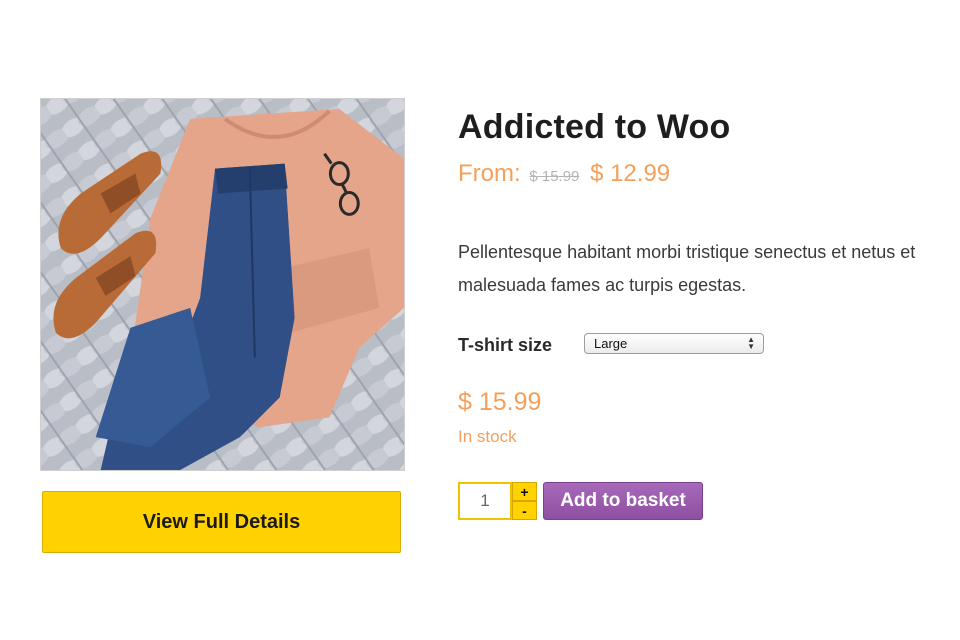 This screenshot has height=640, width=960. I want to click on quantity-input: 1, so click(485, 501).